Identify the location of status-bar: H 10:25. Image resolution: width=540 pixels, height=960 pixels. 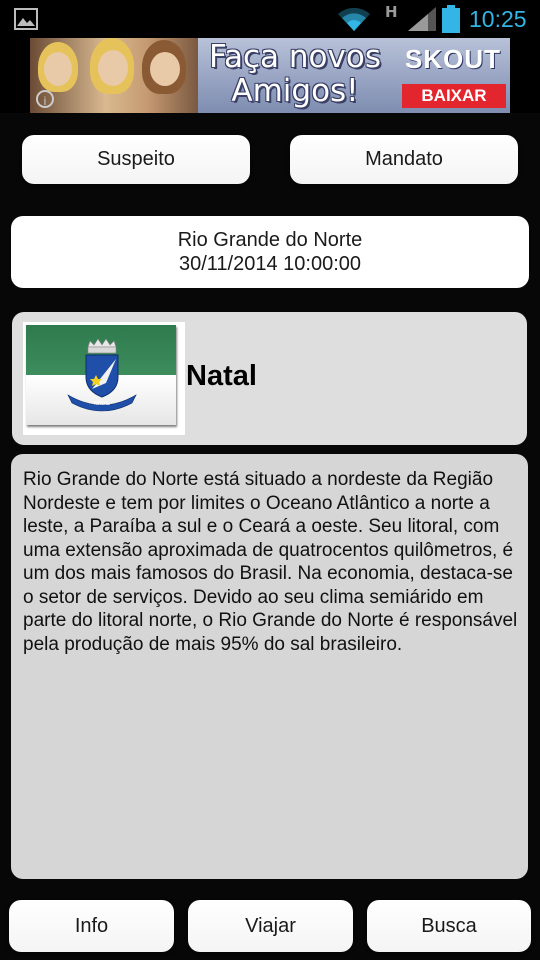
(270, 19).